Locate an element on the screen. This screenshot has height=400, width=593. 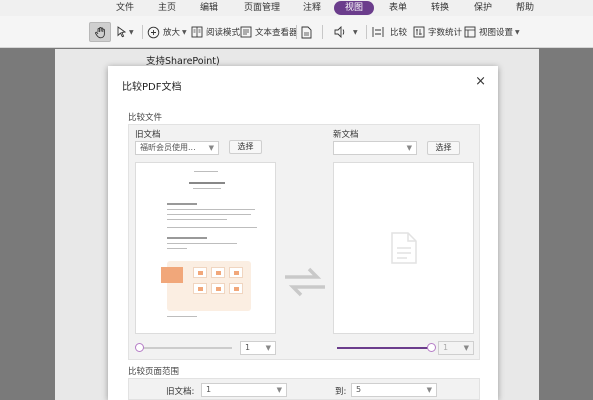
select-tool-button: ▼ is located at coordinates (125, 32).